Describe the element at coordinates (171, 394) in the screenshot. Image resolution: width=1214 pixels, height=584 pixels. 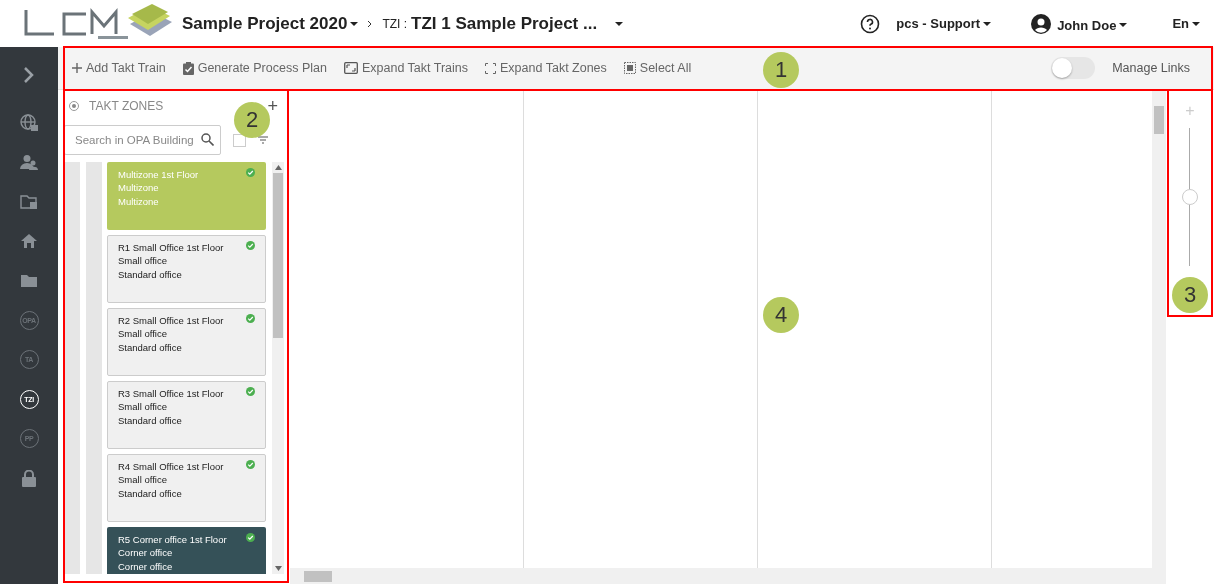
I see `zone-title: R3 Small Office 1st Floor` at that location.